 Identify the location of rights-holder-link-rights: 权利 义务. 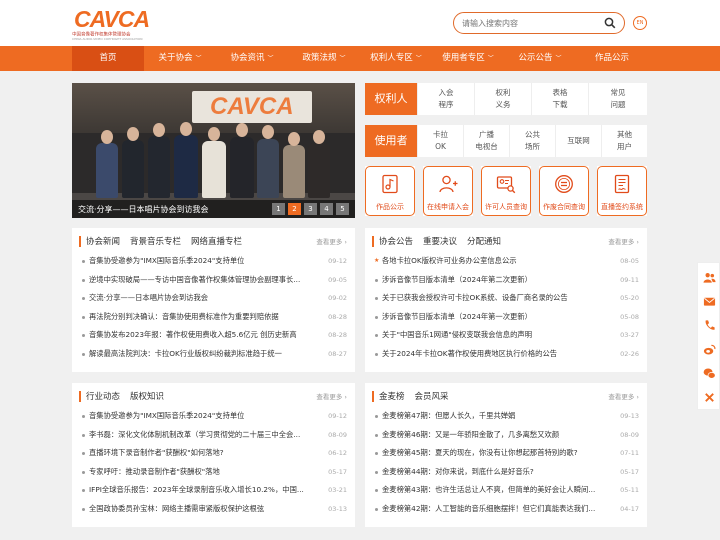
(502, 99).